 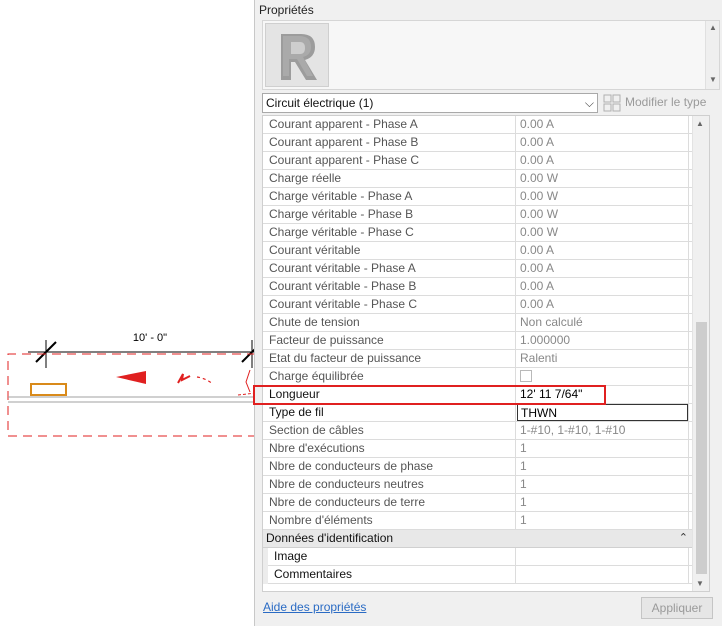 I want to click on property-row: Commentaires, so click(x=477, y=575).